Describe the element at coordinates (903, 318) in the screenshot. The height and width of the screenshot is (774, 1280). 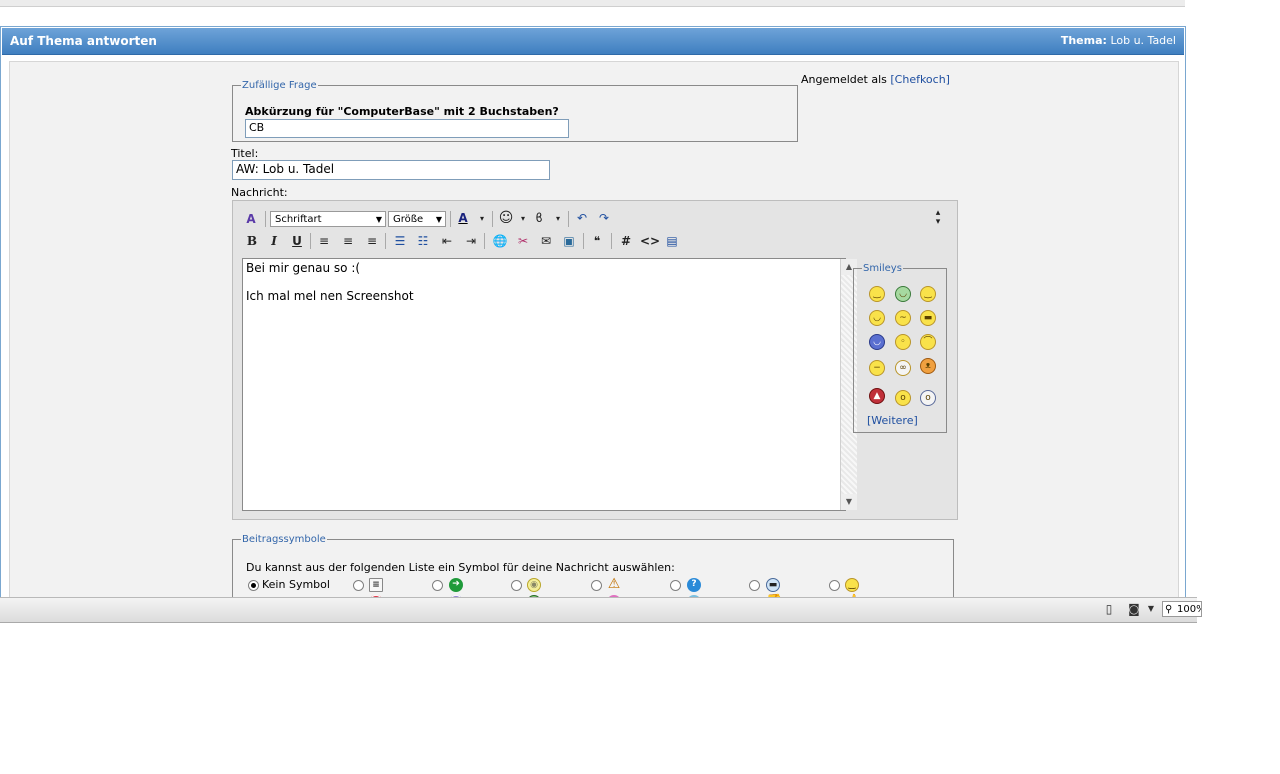
I see `confused-icon: ~` at that location.